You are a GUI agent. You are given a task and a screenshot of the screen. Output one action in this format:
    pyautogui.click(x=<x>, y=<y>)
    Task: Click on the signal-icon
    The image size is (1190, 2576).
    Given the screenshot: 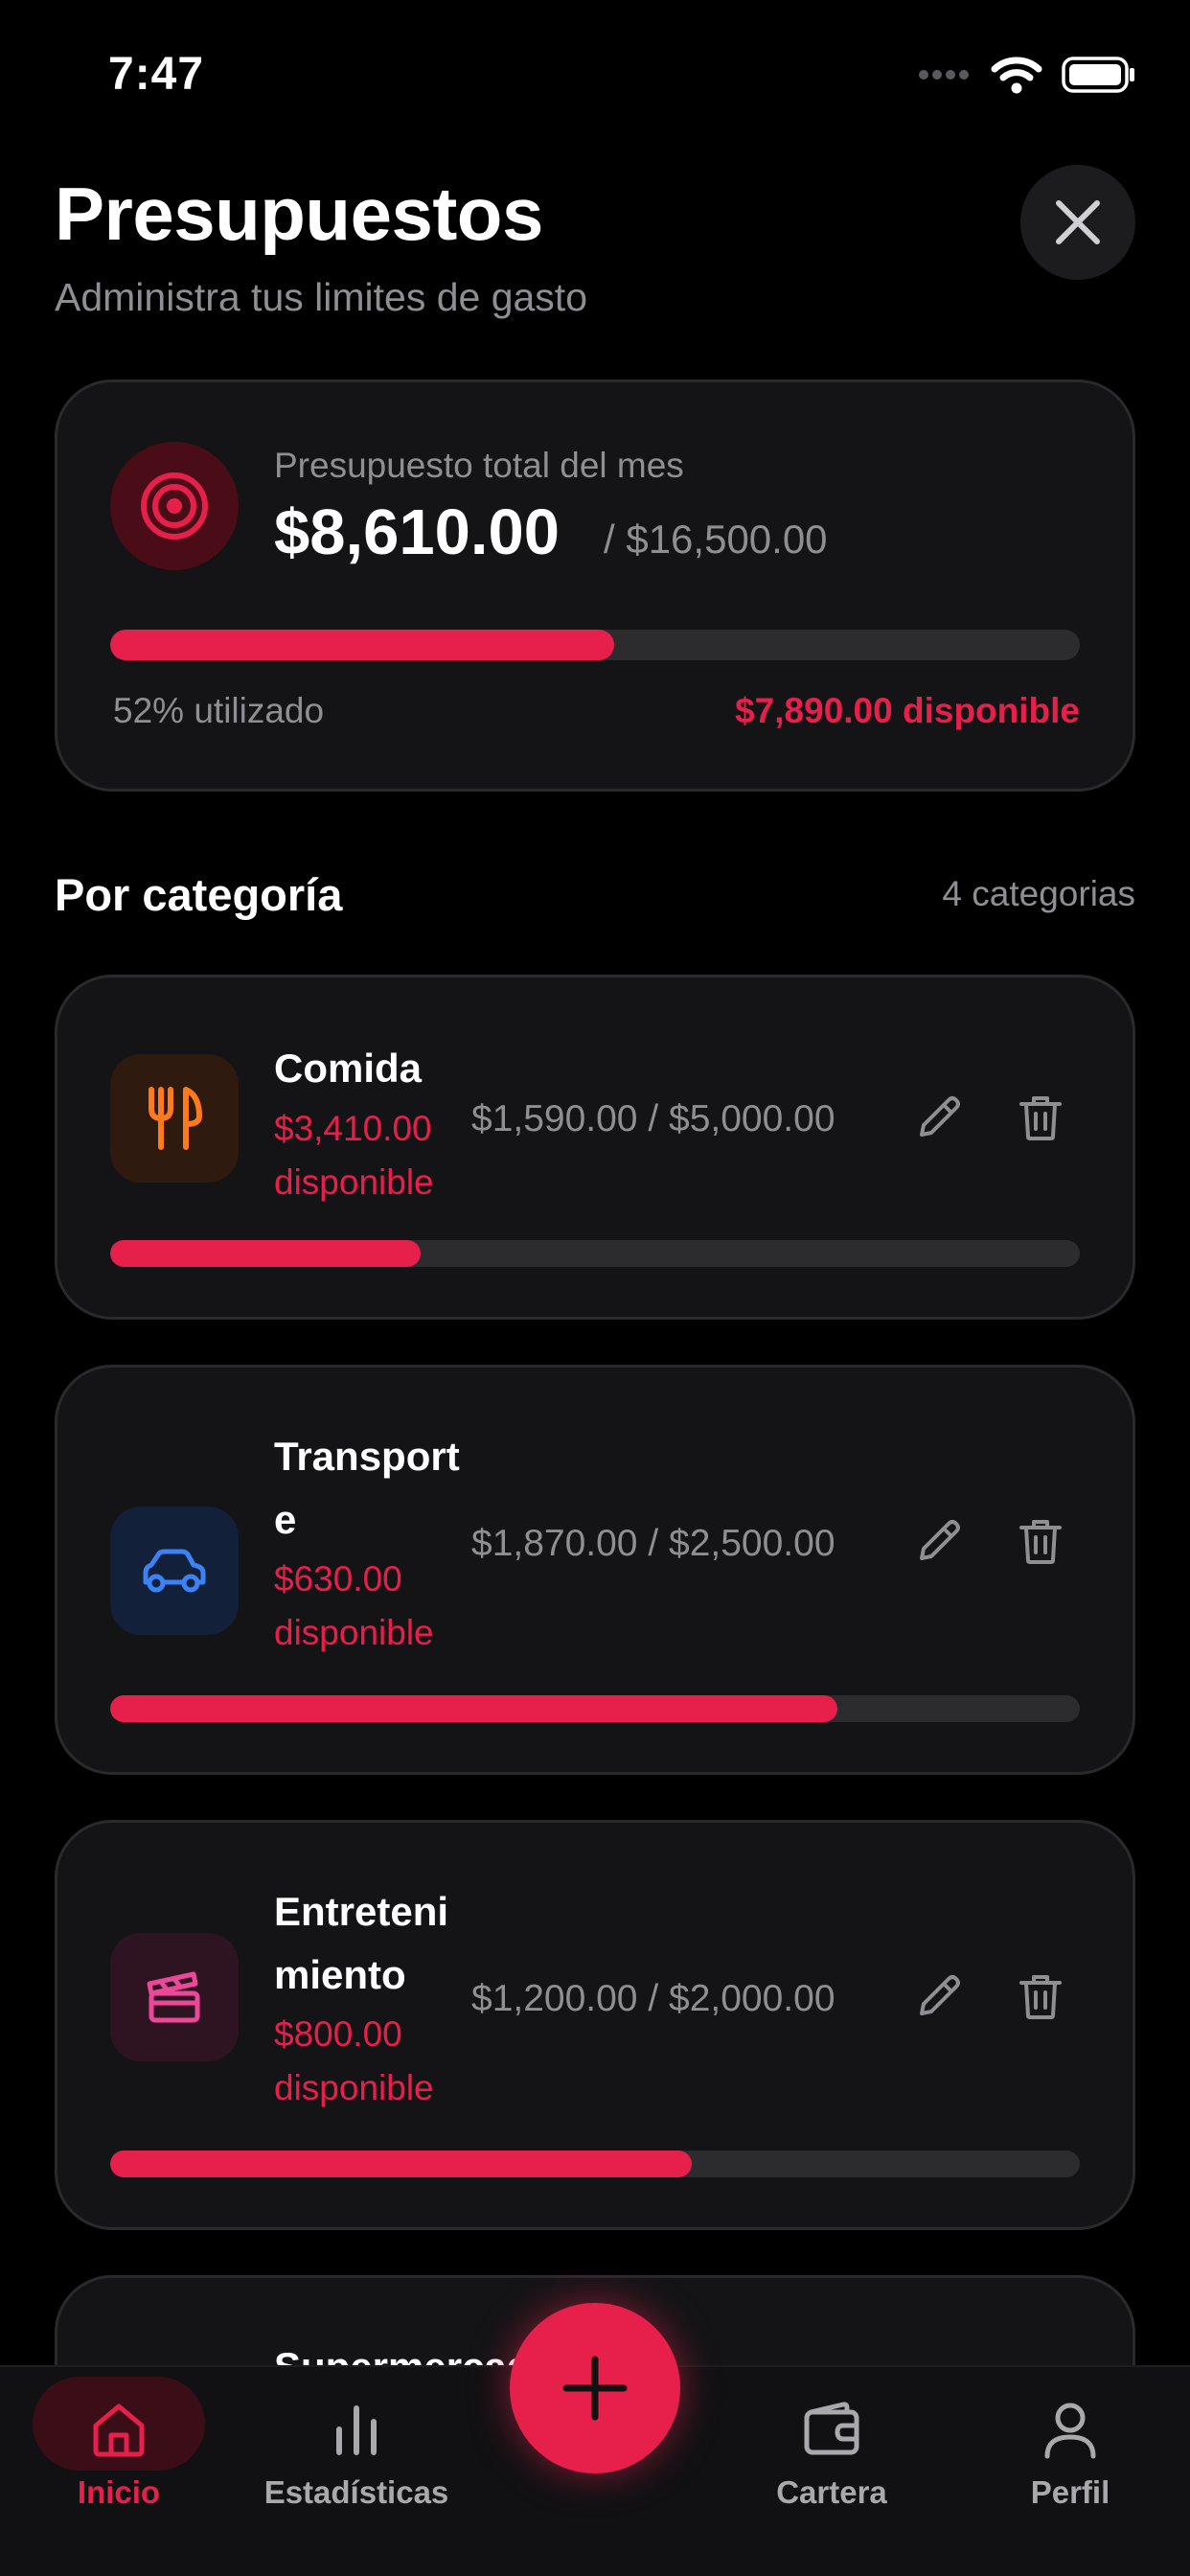 What is the action you would take?
    pyautogui.click(x=944, y=75)
    